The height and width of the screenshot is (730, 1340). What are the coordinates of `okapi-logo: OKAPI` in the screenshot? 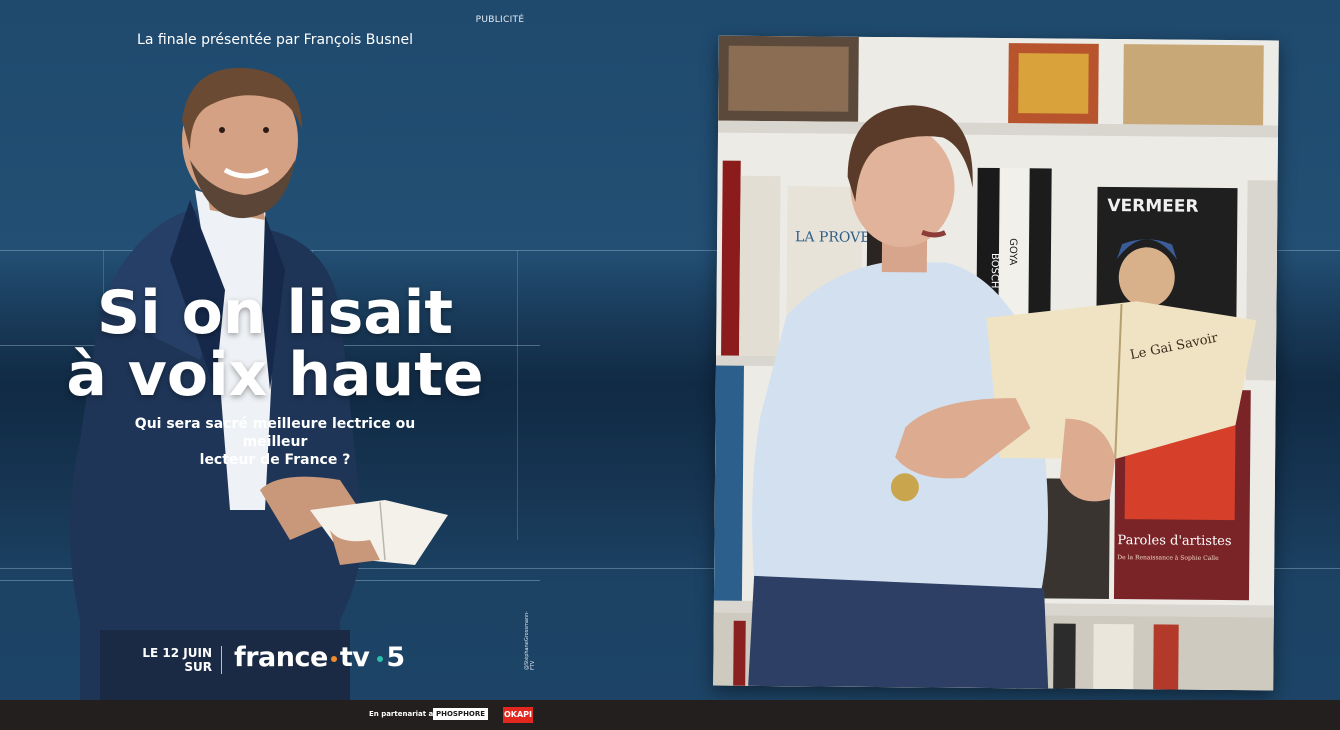 It's located at (518, 715).